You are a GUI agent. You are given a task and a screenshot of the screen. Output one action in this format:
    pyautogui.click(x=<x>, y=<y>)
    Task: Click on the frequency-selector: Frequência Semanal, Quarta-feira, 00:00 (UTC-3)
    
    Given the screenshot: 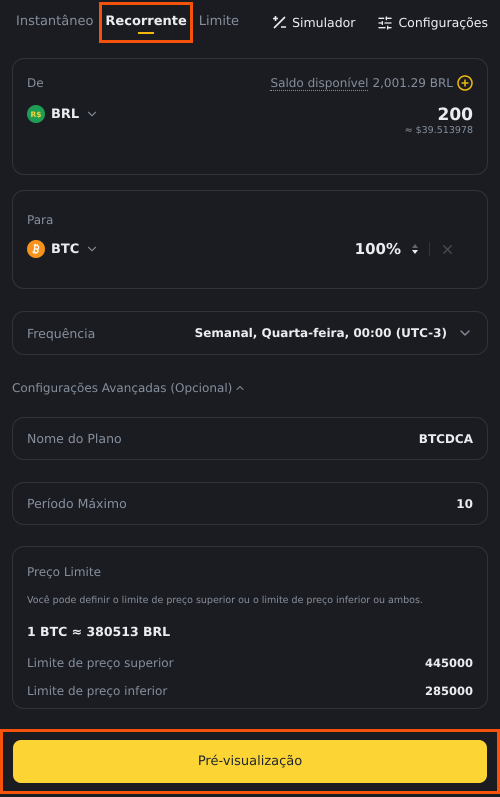 What is the action you would take?
    pyautogui.click(x=250, y=333)
    